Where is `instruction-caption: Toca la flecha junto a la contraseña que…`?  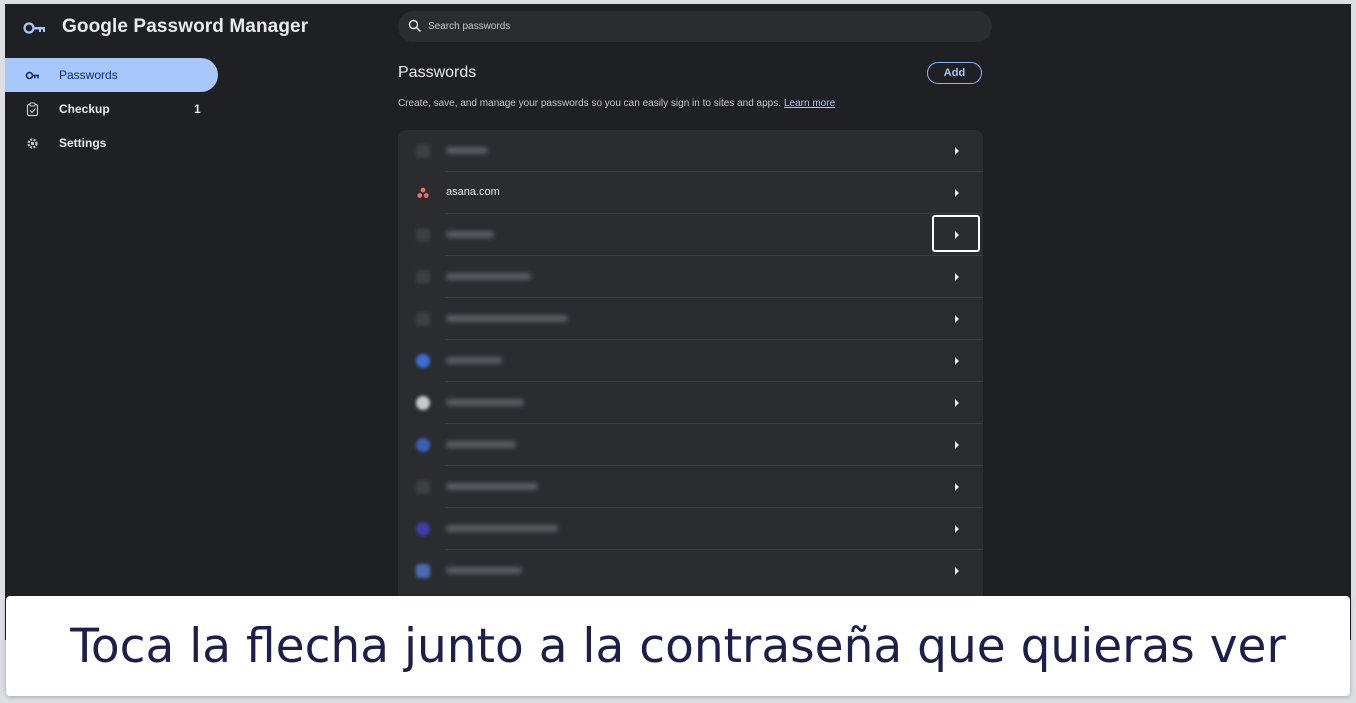 instruction-caption: Toca la flecha junto a la contraseña que… is located at coordinates (678, 646).